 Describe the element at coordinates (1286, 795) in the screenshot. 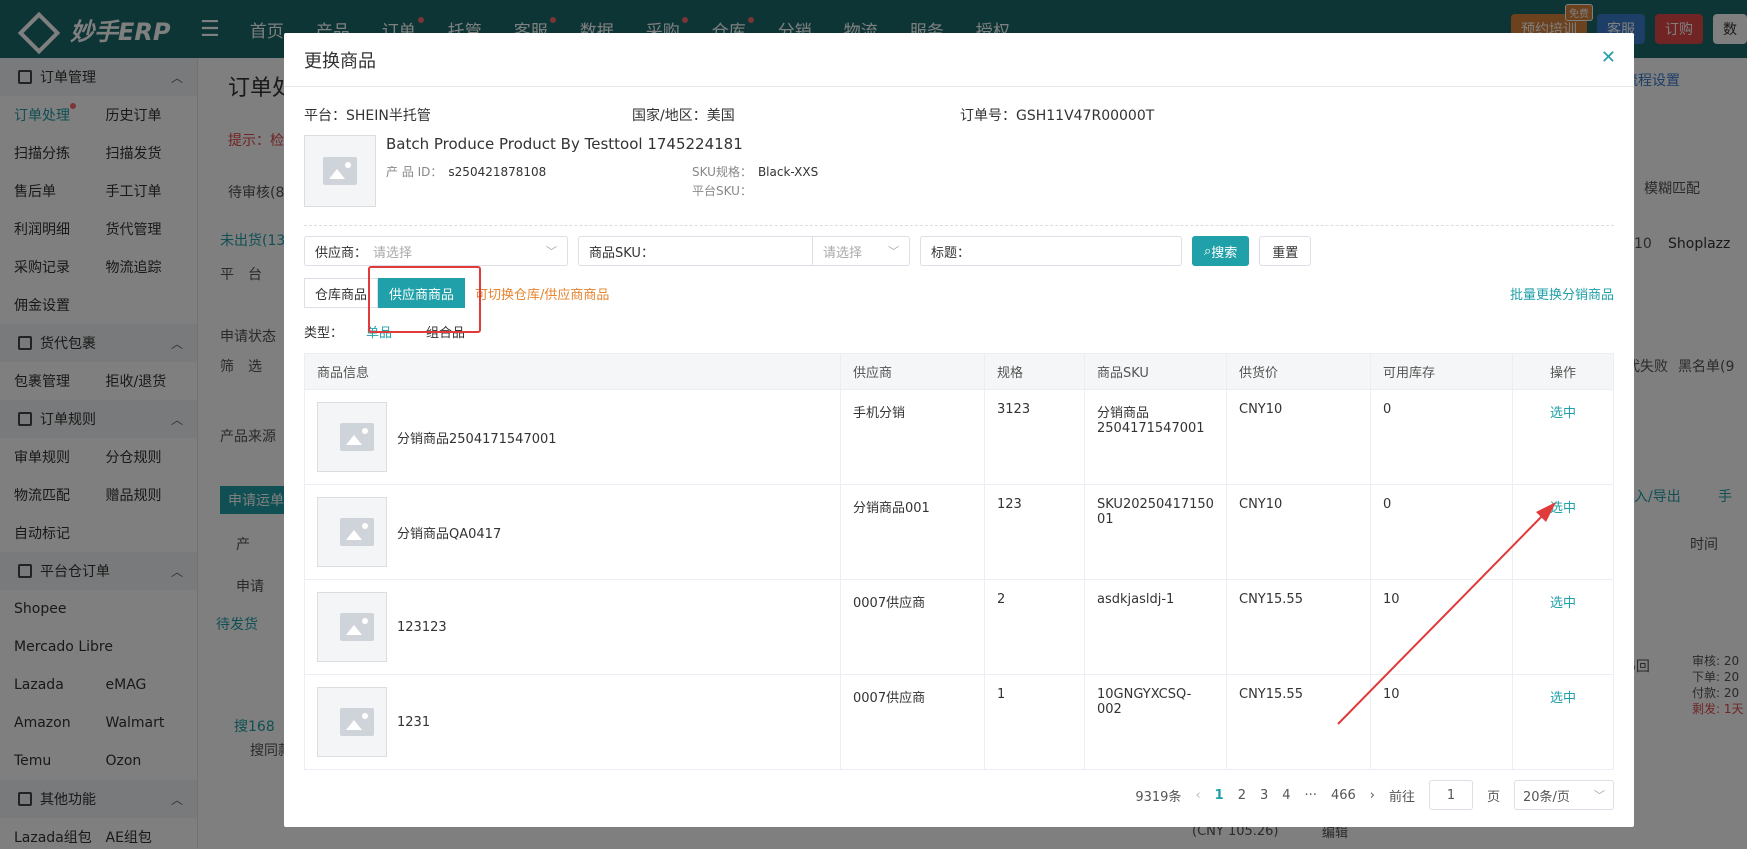

I see `page-number: 4` at that location.